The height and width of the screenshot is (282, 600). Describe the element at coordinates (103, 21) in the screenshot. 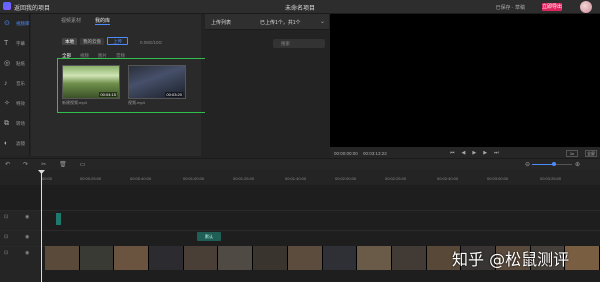

I see `tab-my-library: 我的库` at that location.